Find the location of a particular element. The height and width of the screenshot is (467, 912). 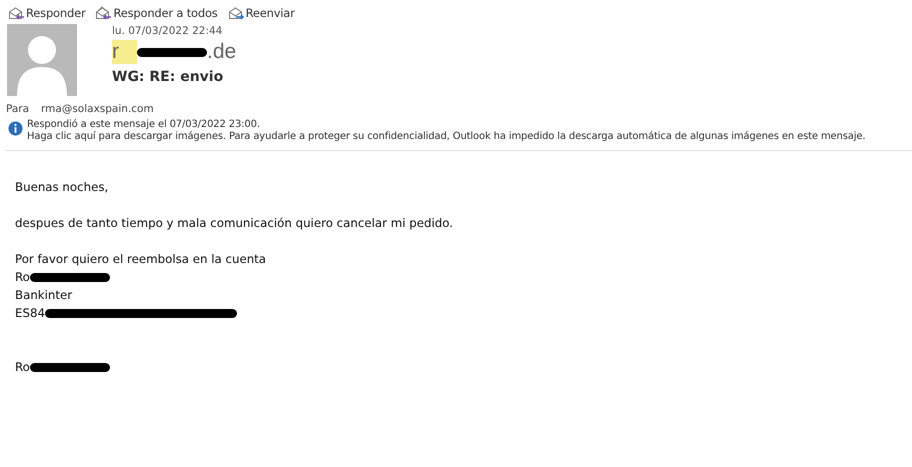

sender-address: .de is located at coordinates (221, 52).